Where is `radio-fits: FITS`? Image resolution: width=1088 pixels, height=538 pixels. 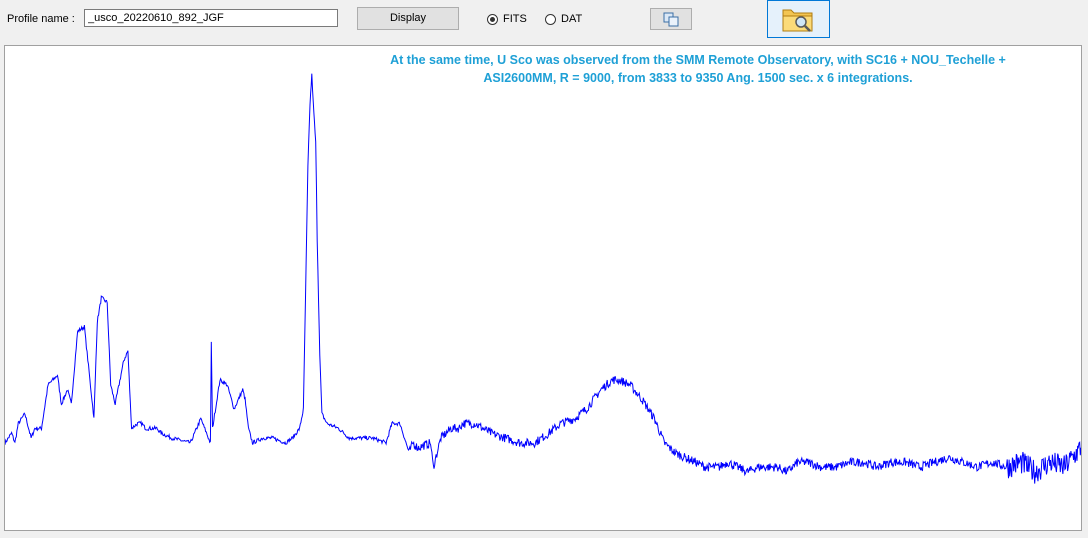 radio-fits: FITS is located at coordinates (507, 19).